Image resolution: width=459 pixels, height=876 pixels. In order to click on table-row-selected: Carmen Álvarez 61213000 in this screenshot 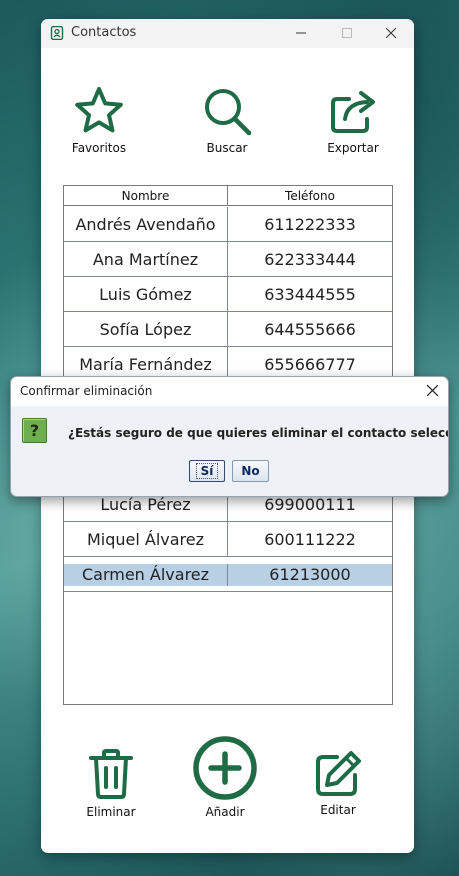, I will do `click(228, 574)`.